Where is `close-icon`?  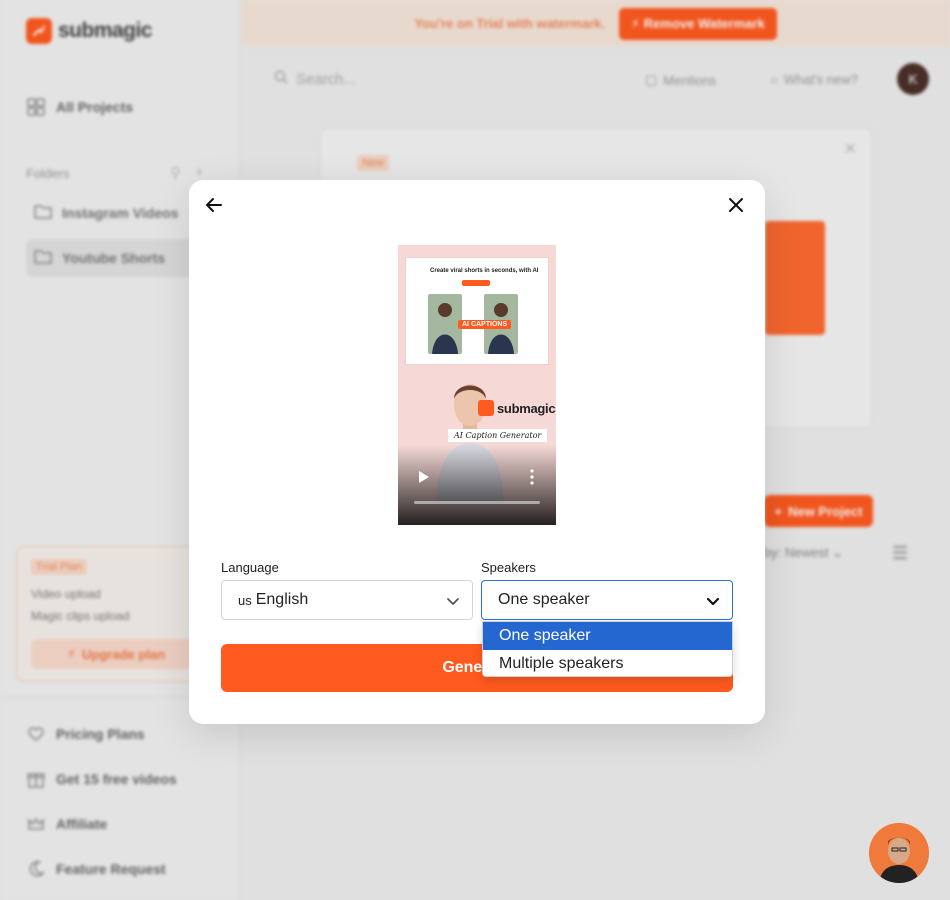 close-icon is located at coordinates (736, 205).